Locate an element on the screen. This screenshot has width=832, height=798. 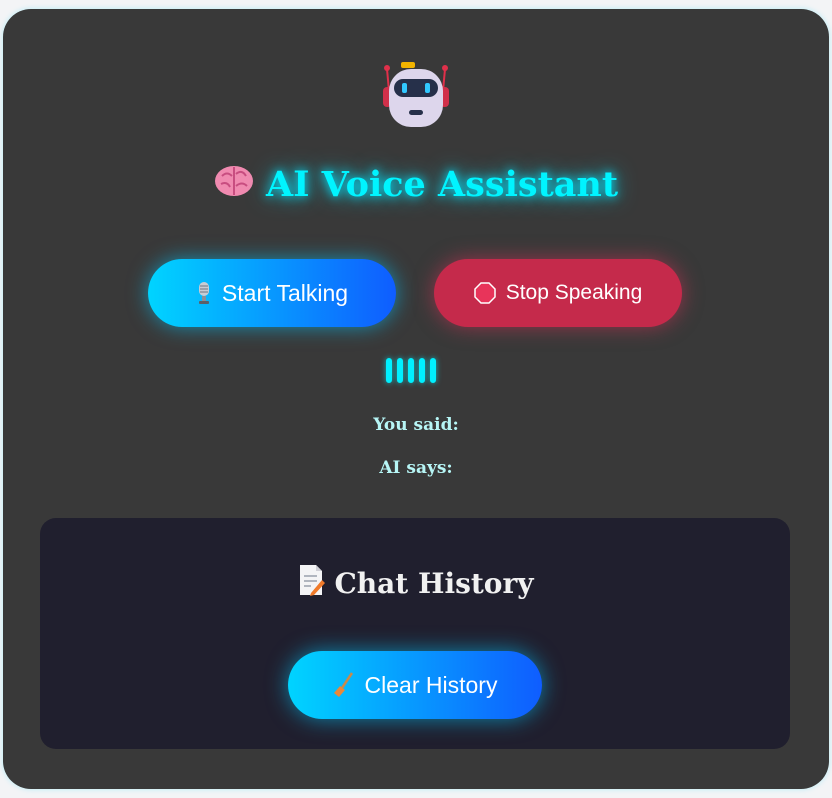
page-title: AI Voice Assistant is located at coordinates (416, 184).